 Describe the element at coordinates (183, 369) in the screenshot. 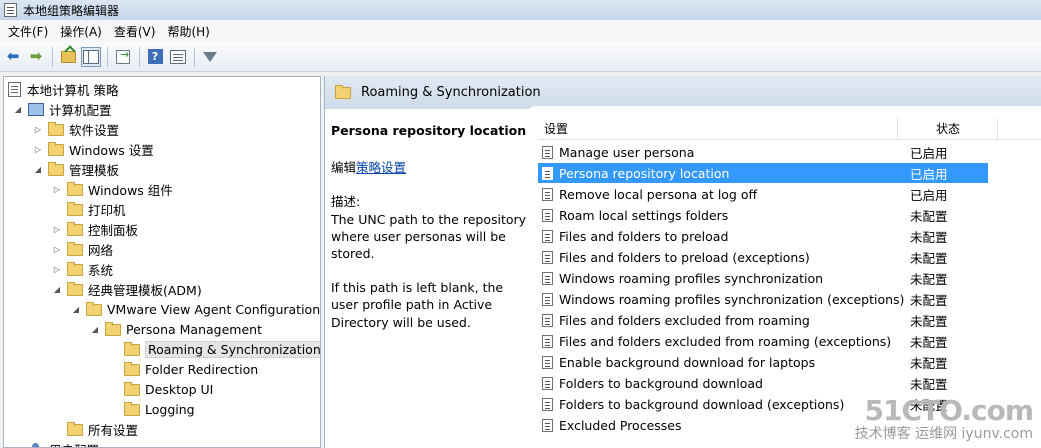

I see `tree-item-folder-redirection: Folder Redirection` at that location.